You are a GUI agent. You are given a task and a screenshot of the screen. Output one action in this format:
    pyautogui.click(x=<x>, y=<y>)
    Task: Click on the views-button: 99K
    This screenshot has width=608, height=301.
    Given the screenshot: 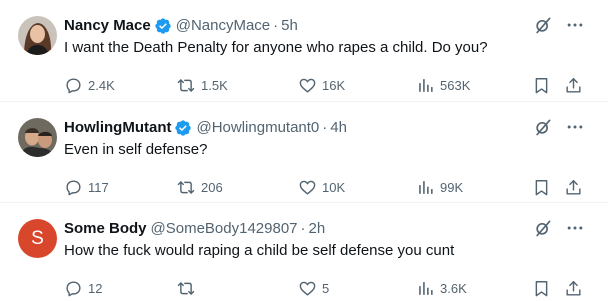 What is the action you would take?
    pyautogui.click(x=439, y=187)
    